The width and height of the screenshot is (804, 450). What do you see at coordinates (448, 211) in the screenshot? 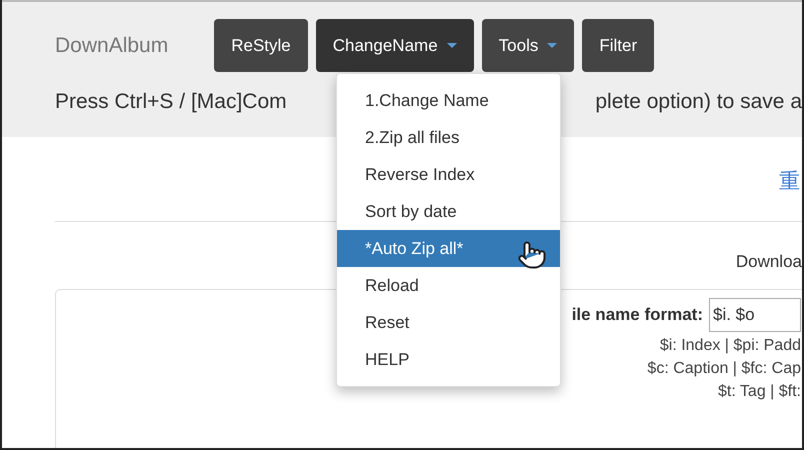
I see `menu-item: Sort by date` at bounding box center [448, 211].